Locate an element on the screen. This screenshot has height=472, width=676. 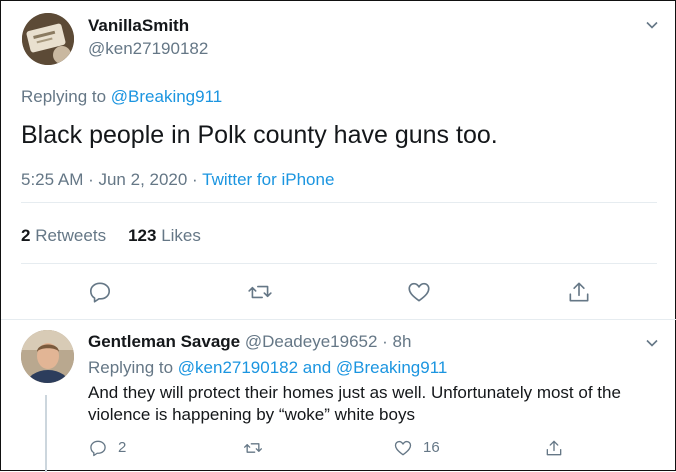
reply-header: Gentleman Savage @Deadeye19652 · 8h is located at coordinates (249, 342).